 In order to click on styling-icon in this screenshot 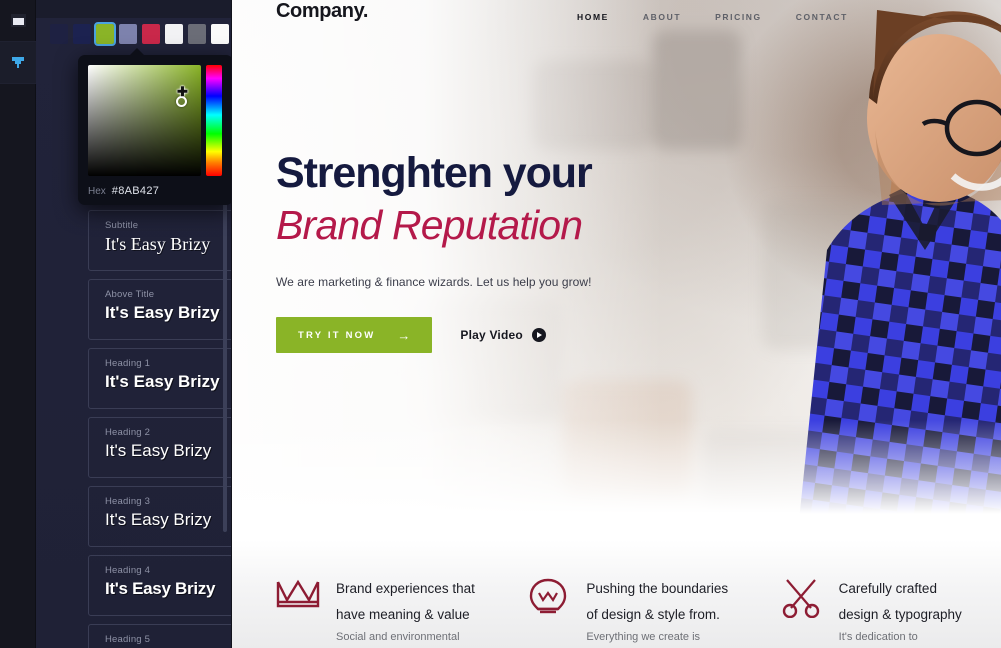, I will do `click(18, 62)`.